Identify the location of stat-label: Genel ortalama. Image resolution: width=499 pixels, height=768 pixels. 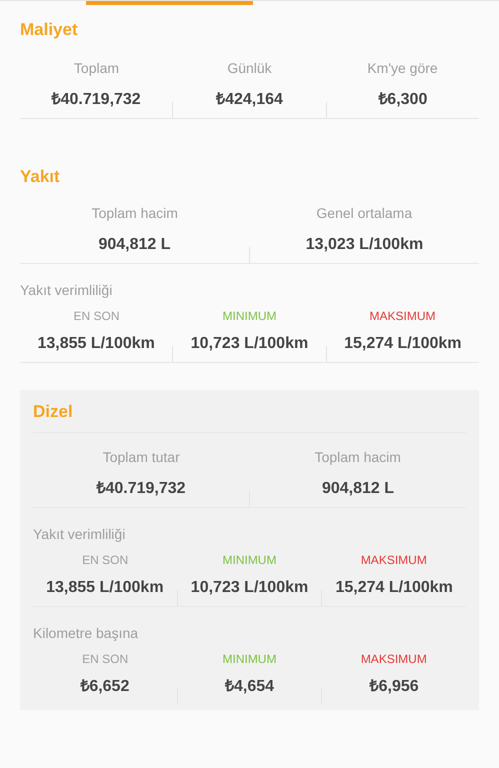
(364, 213).